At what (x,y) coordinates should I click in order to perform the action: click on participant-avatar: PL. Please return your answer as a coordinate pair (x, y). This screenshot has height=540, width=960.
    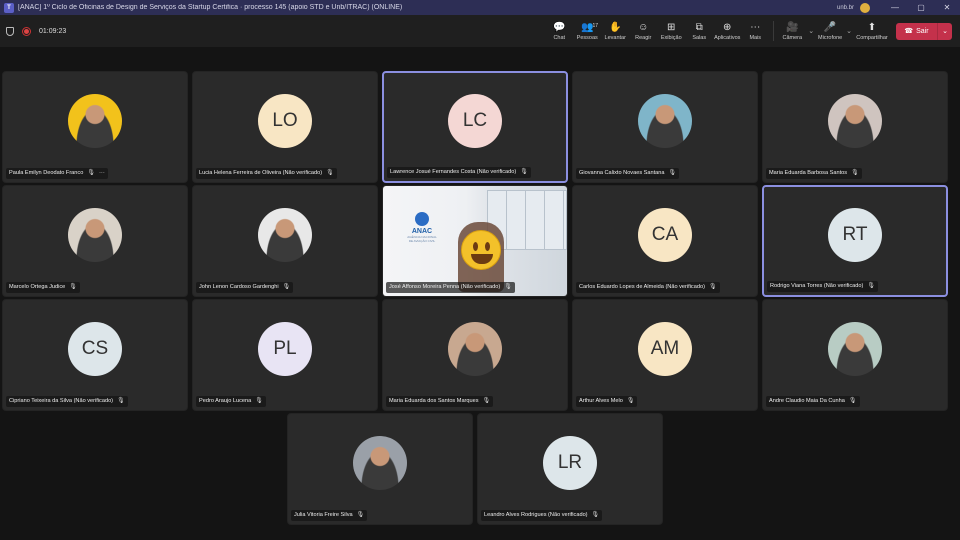
    Looking at the image, I should click on (285, 349).